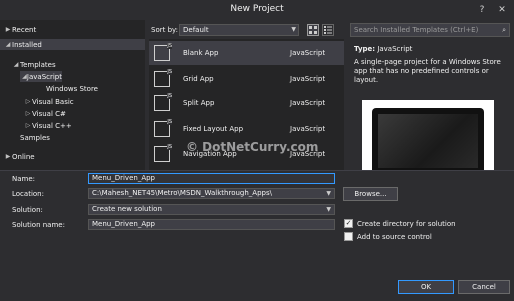 The height and width of the screenshot is (301, 514). I want to click on search-icon: ⌕, so click(504, 30).